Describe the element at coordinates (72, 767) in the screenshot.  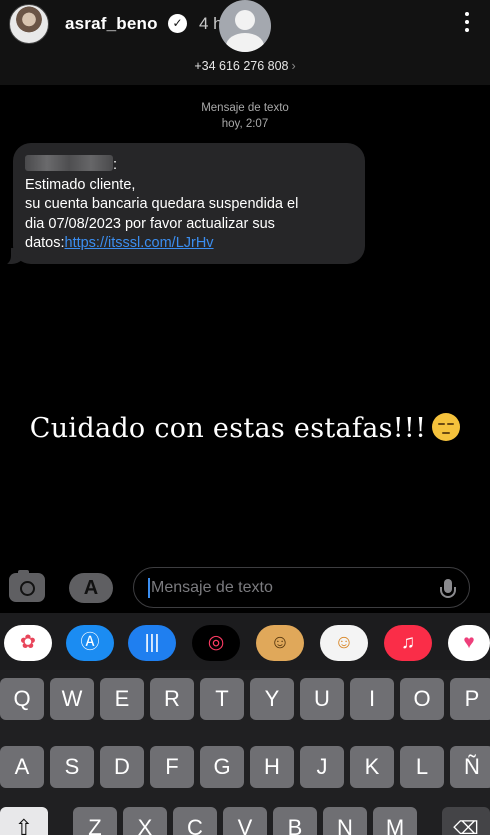
I see `key-s: S` at that location.